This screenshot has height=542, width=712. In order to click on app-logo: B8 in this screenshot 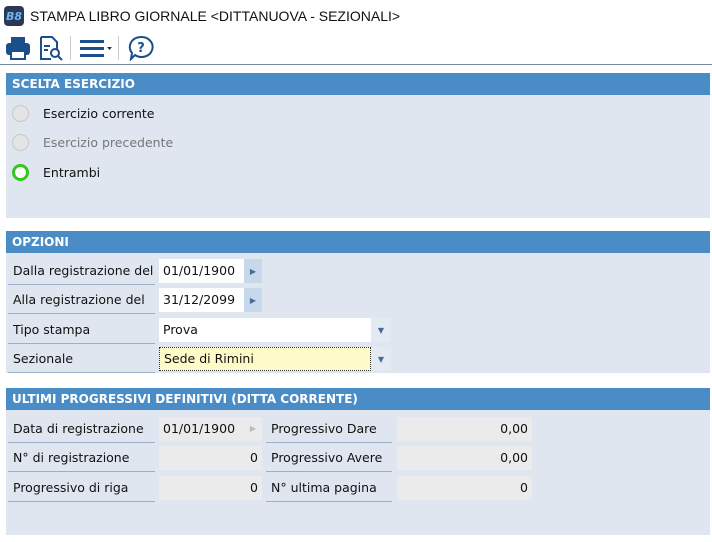, I will do `click(14, 16)`.